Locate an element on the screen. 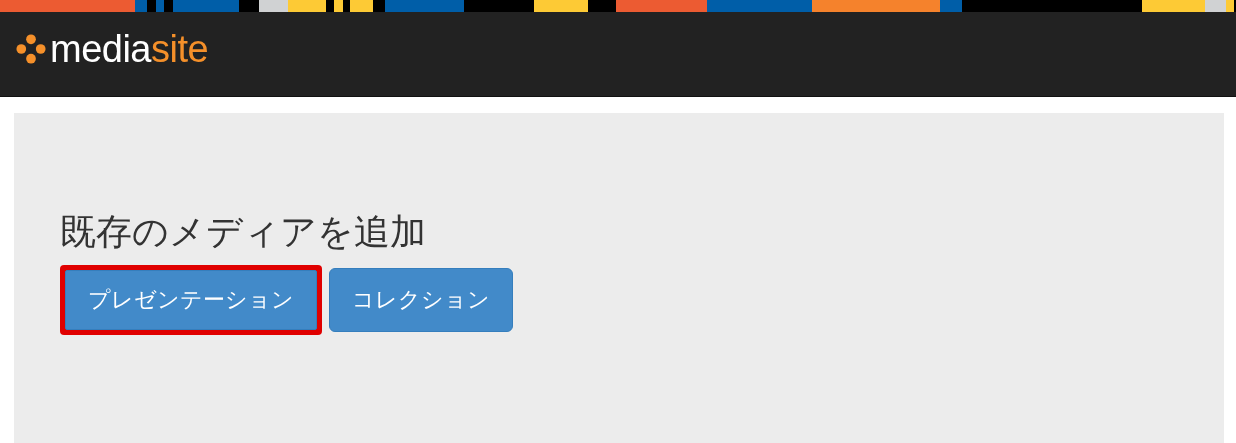 This screenshot has height=443, width=1236. tab-button: プレゼンテーション is located at coordinates (191, 300).